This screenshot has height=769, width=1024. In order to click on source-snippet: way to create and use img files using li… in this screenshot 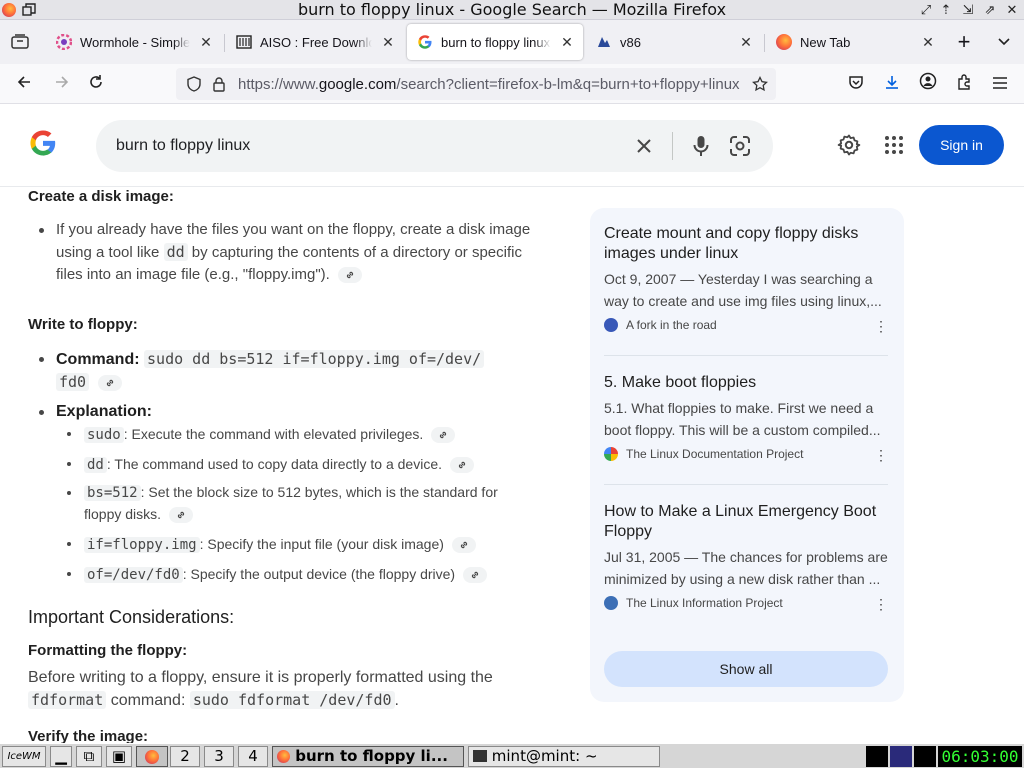, I will do `click(743, 301)`.